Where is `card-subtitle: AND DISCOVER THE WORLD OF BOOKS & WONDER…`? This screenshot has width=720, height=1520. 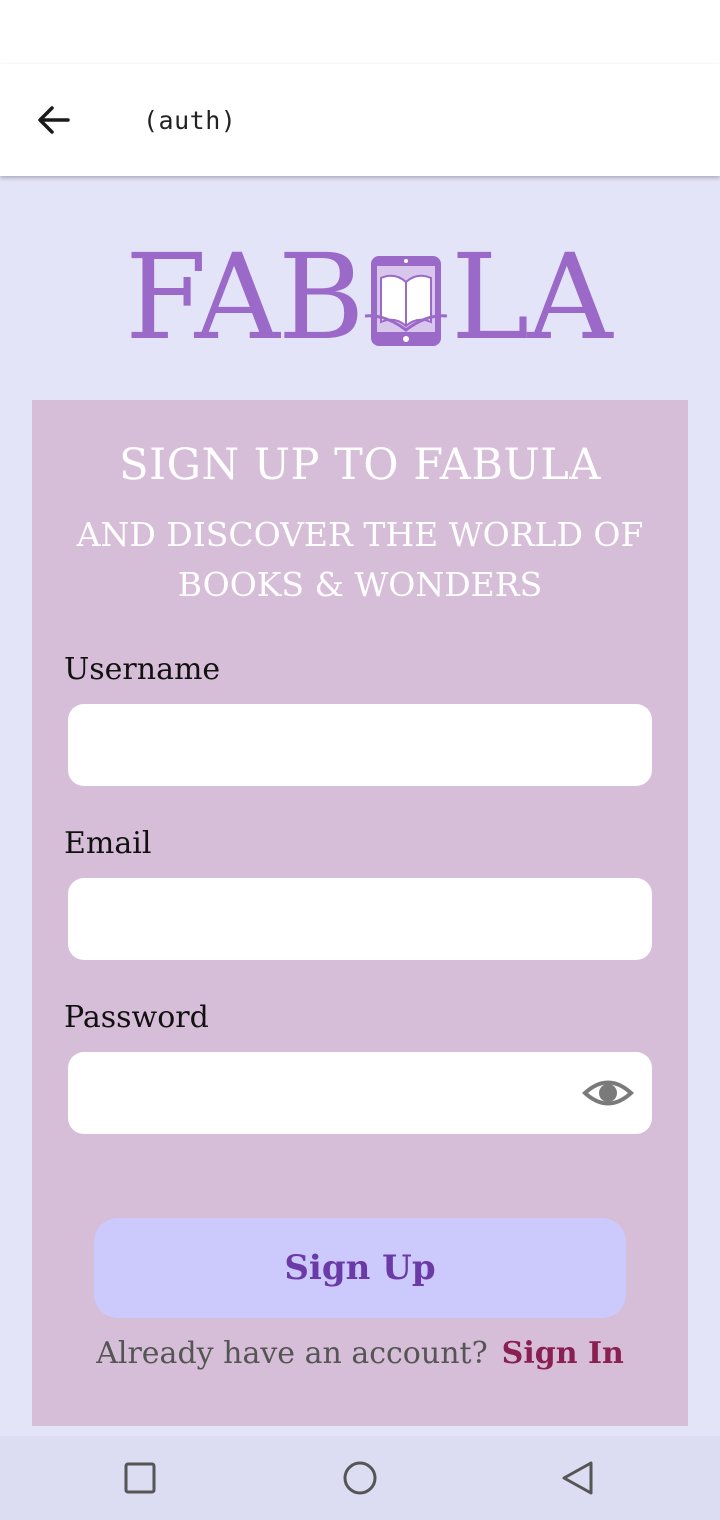 card-subtitle: AND DISCOVER THE WORLD OF BOOKS & WONDER… is located at coordinates (360, 560).